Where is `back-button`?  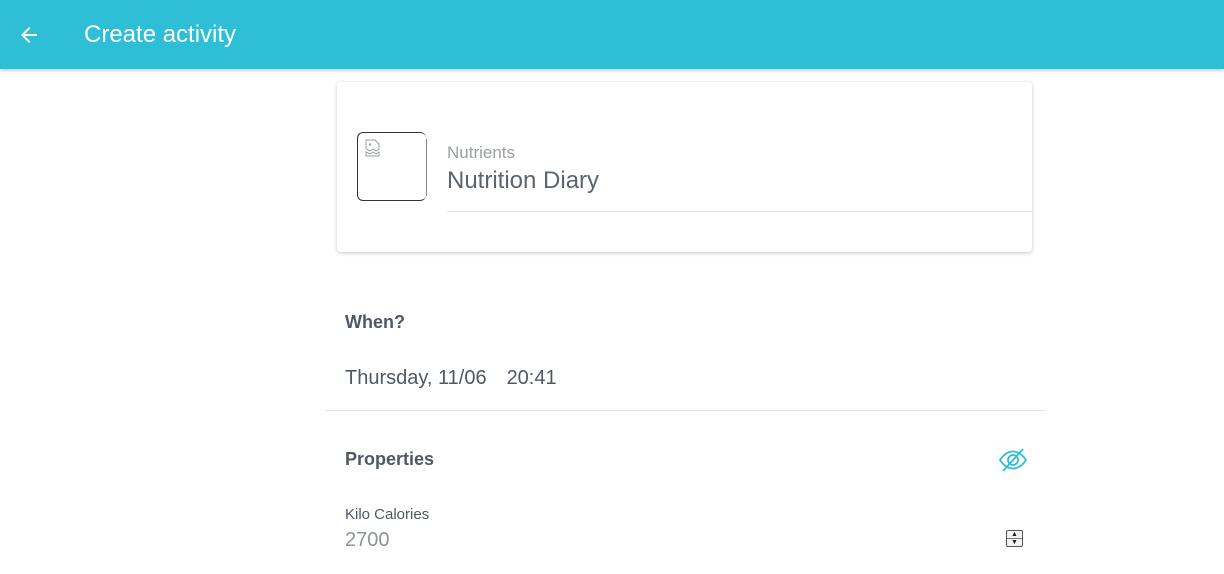
back-button is located at coordinates (29, 35).